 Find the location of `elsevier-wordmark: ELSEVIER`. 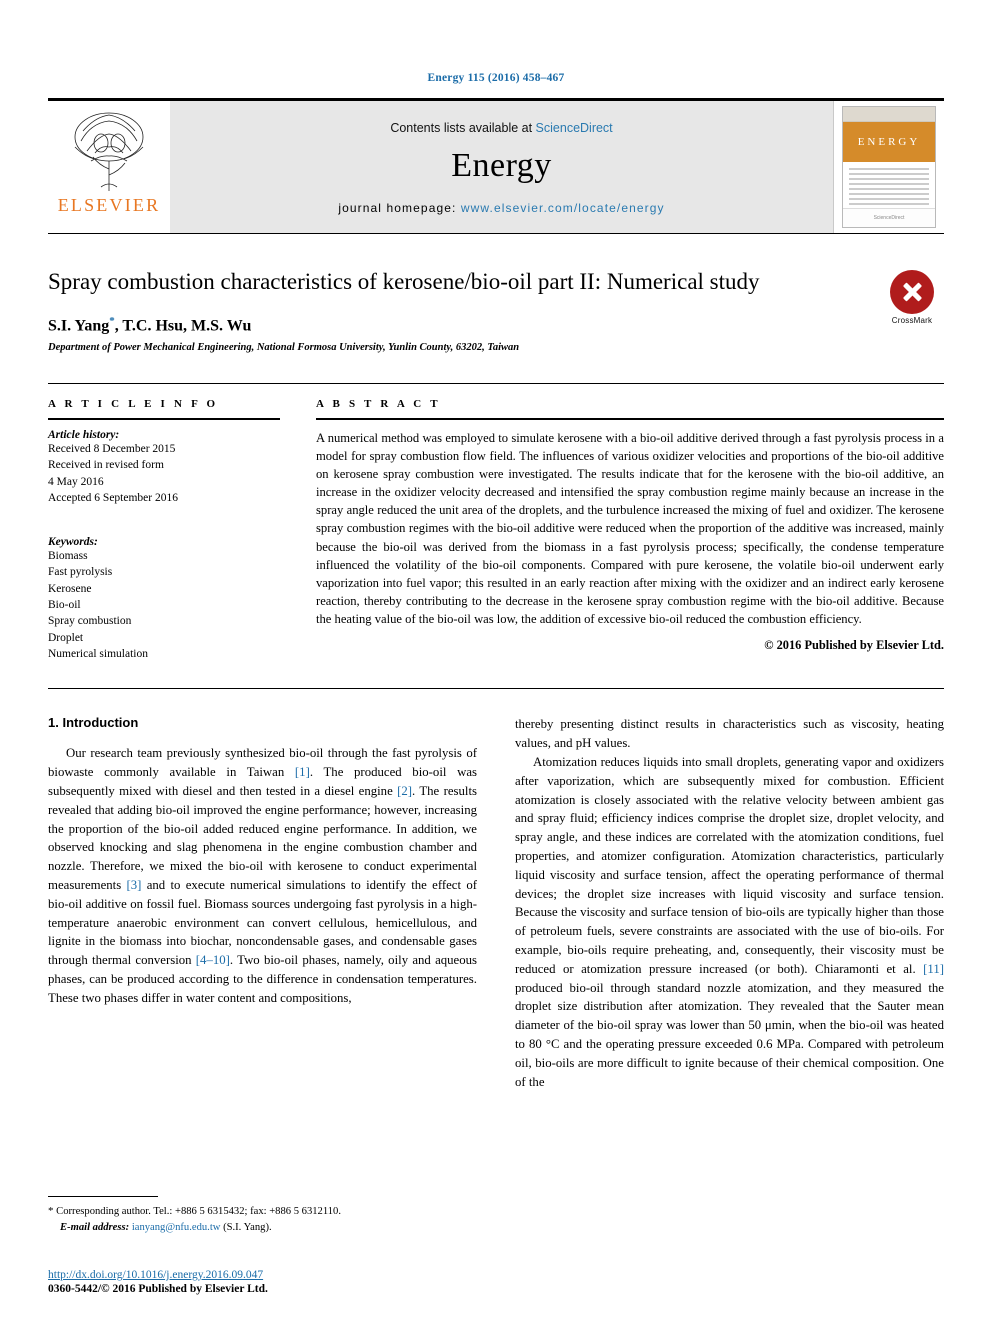

elsevier-wordmark: ELSEVIER is located at coordinates (109, 205).